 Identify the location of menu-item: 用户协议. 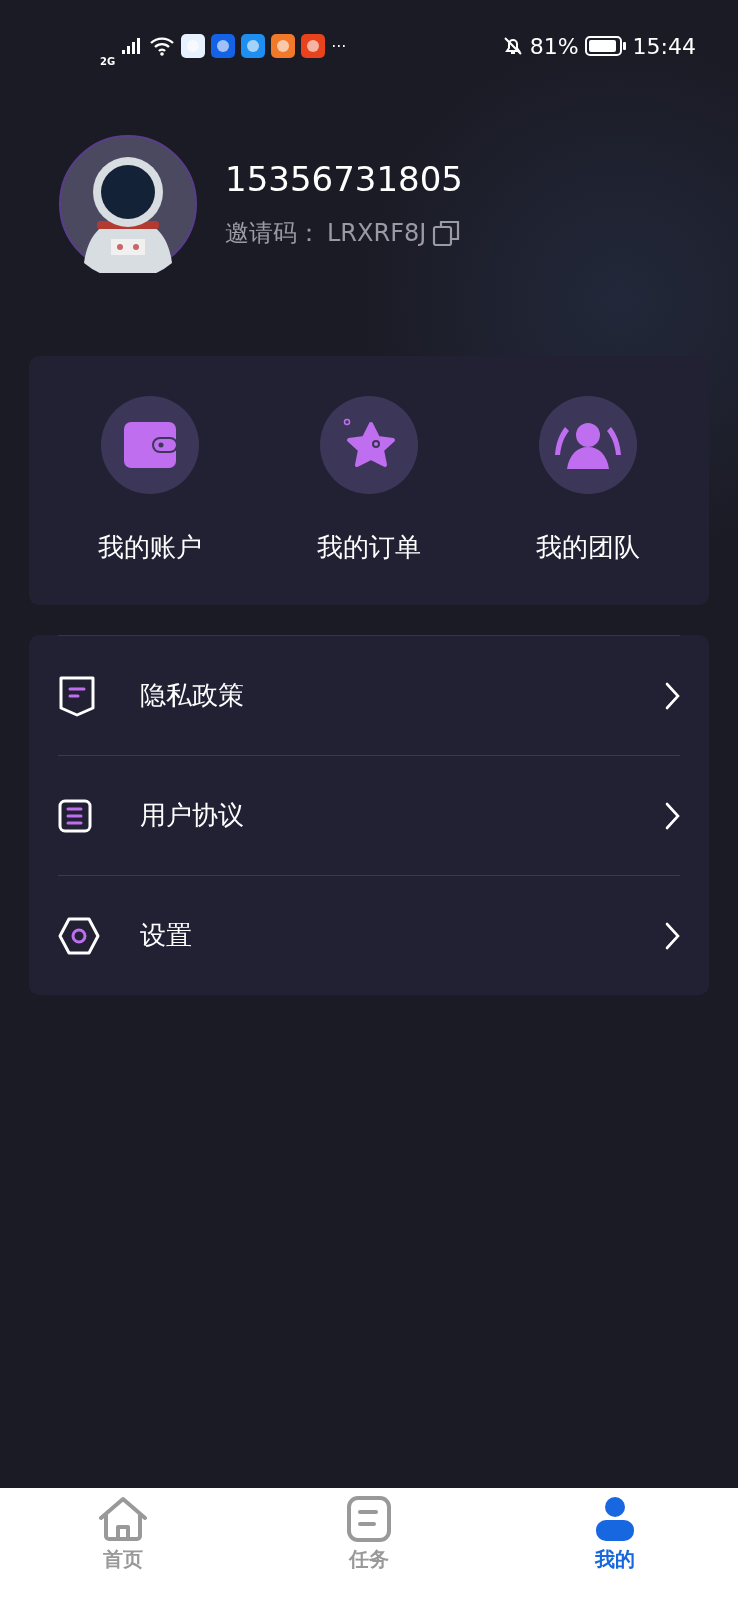
(369, 815).